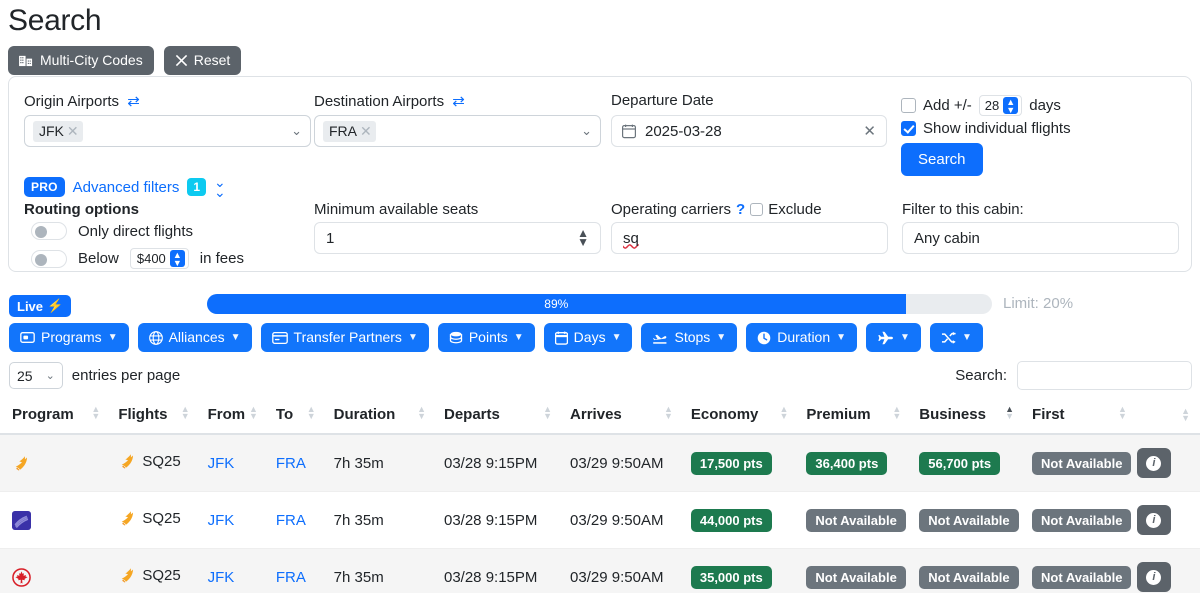 Image resolution: width=1200 pixels, height=593 pixels. What do you see at coordinates (296, 131) in the screenshot?
I see `origin-chevron-down-icon: ⌄` at bounding box center [296, 131].